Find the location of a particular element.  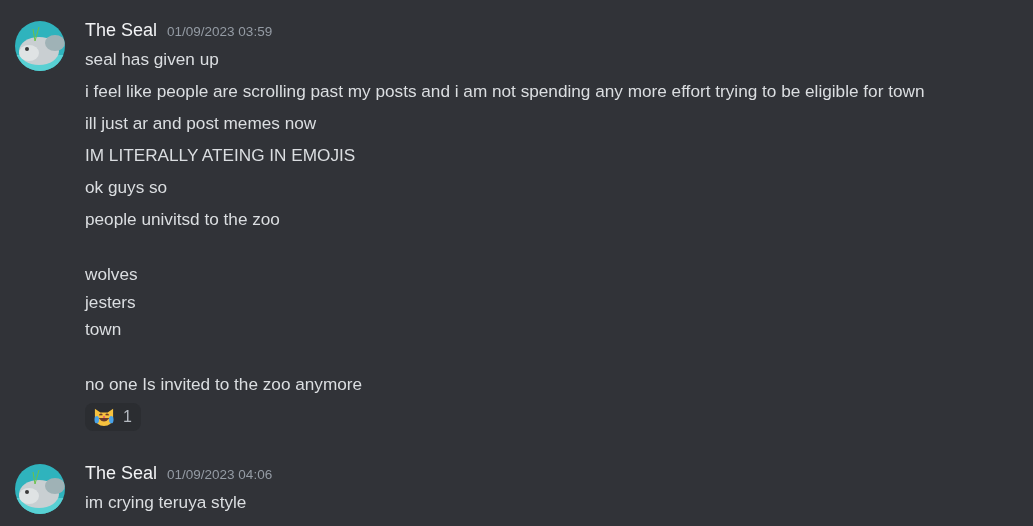

reaction-button: 1 is located at coordinates (113, 417).